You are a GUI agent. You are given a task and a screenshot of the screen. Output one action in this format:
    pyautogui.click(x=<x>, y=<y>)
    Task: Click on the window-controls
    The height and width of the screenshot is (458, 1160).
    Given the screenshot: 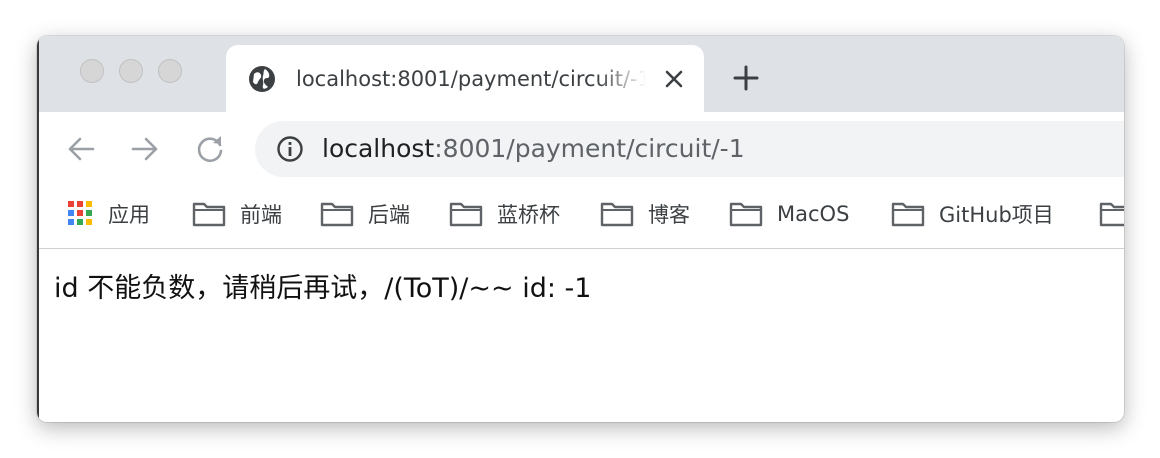 What is the action you would take?
    pyautogui.click(x=131, y=71)
    